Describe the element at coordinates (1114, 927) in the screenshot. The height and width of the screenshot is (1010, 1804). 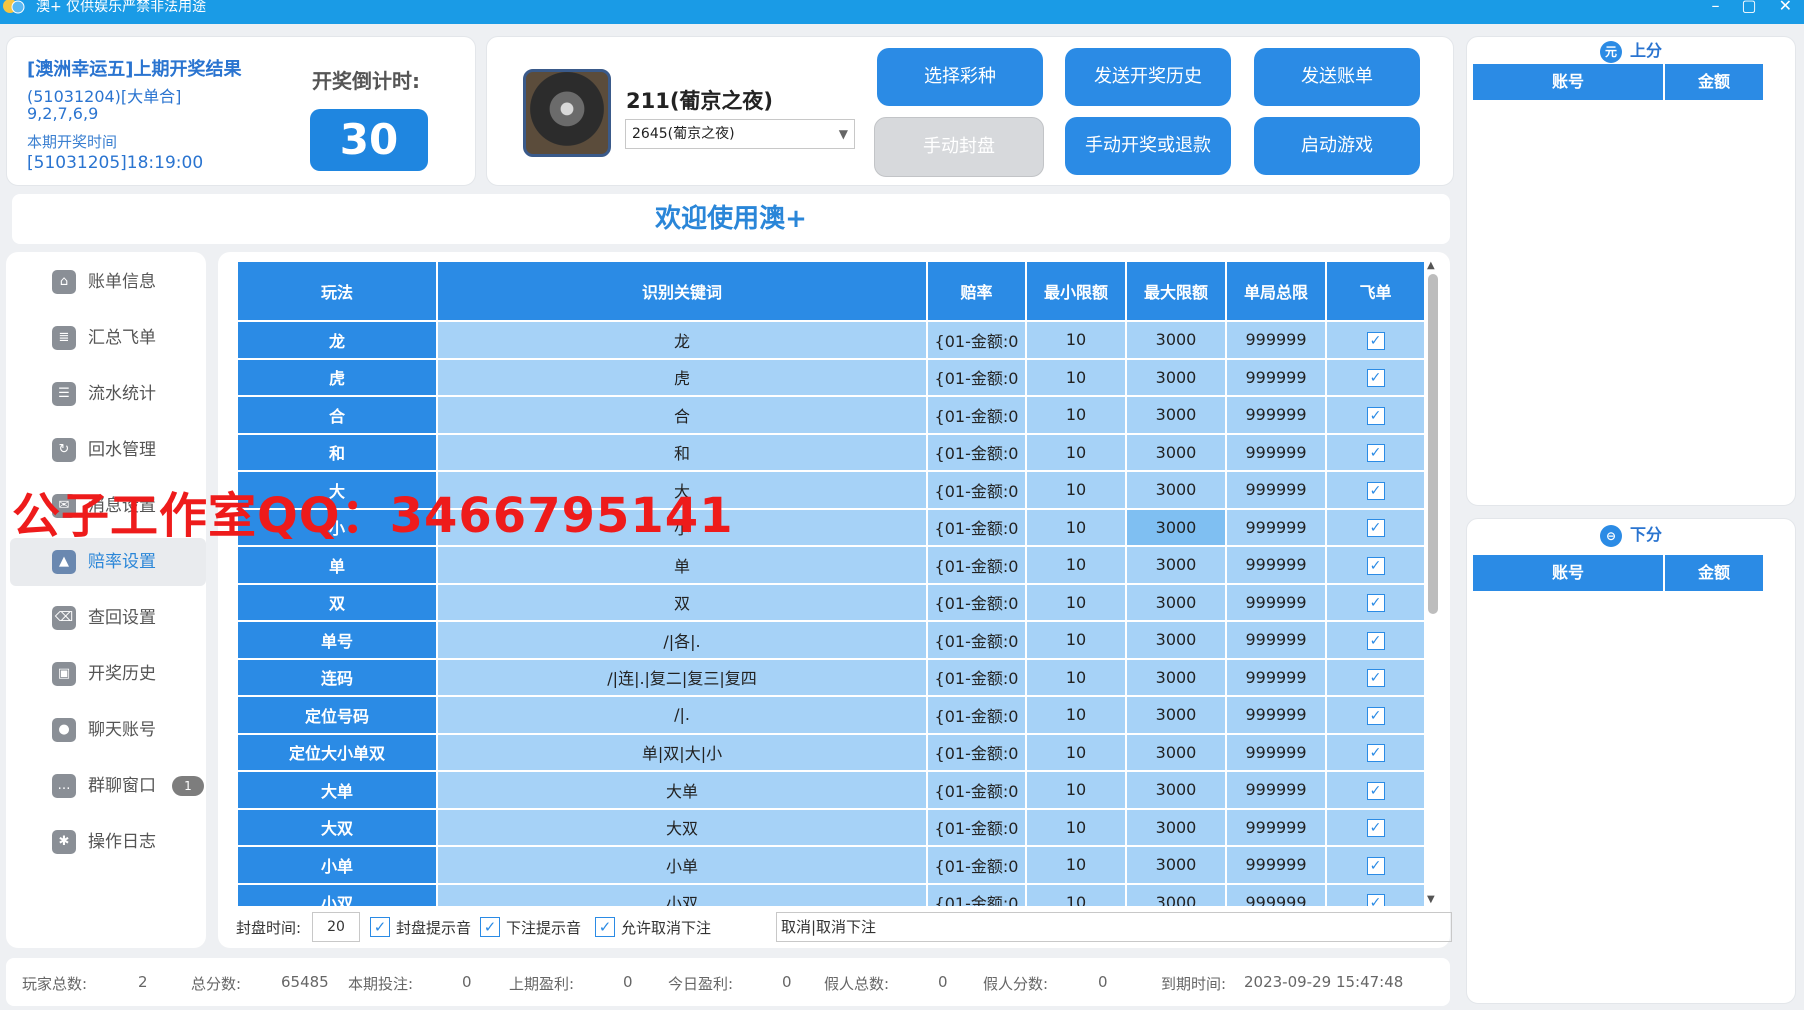
I see `cancel-keywords-input: 取消|取消下注` at that location.